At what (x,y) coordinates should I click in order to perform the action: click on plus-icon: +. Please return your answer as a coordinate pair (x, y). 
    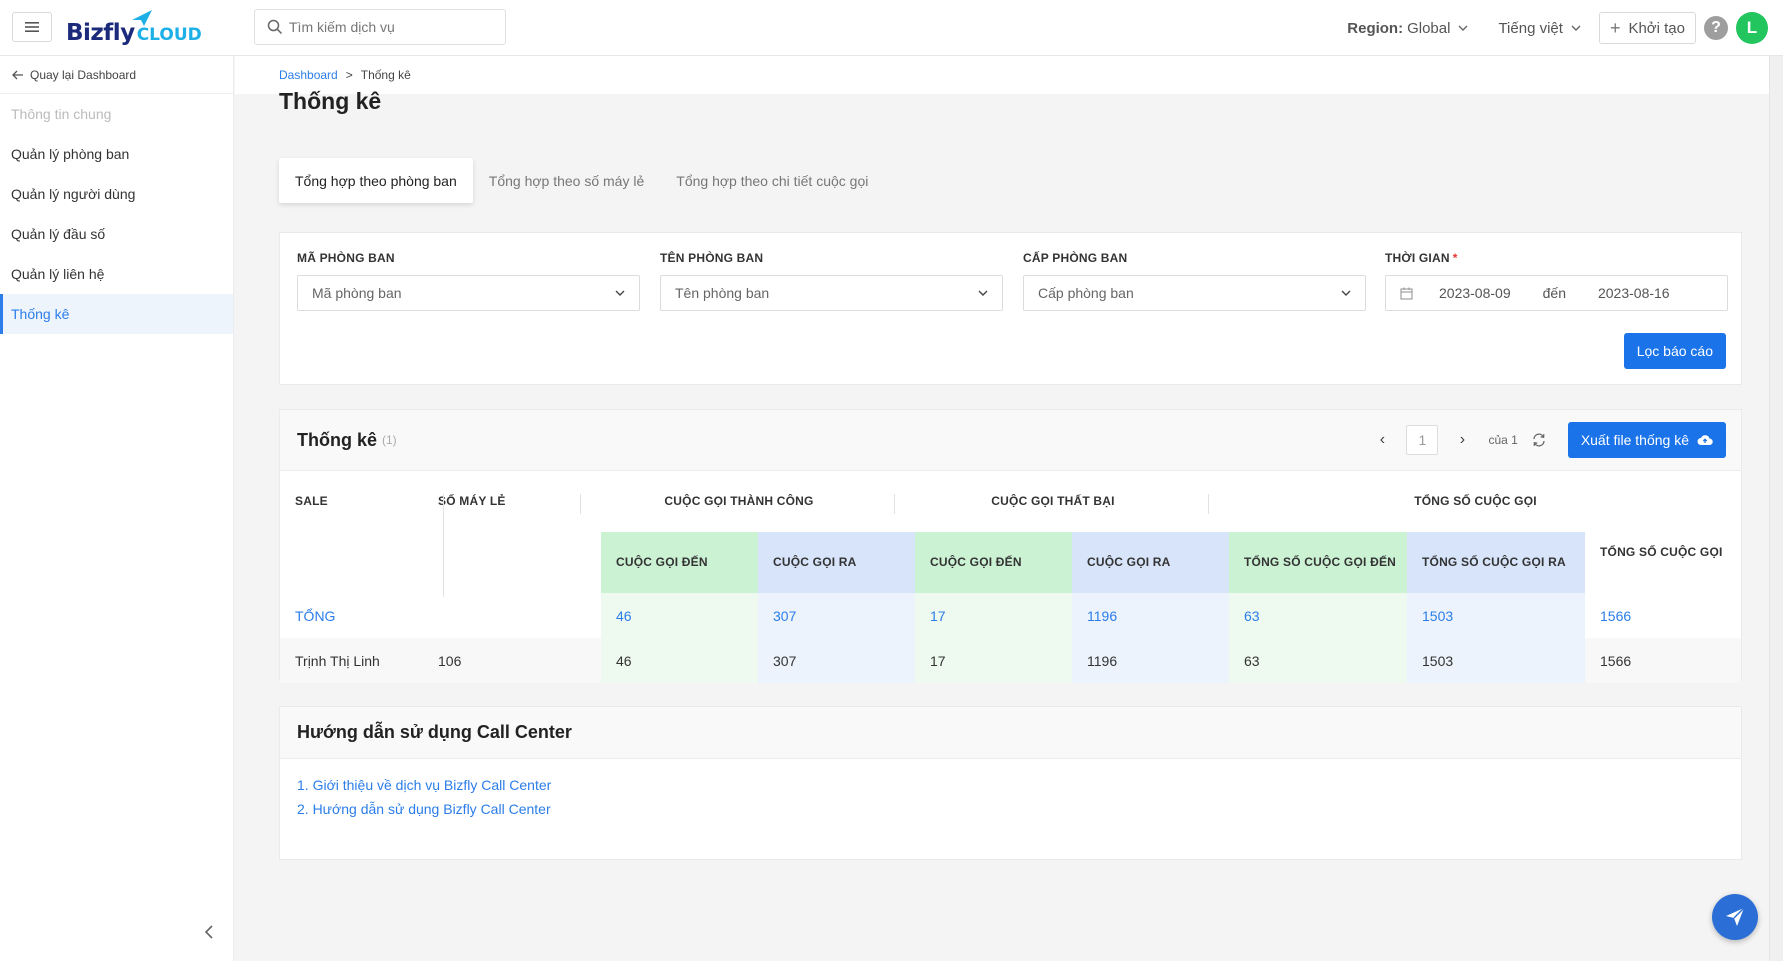
    Looking at the image, I should click on (1615, 27).